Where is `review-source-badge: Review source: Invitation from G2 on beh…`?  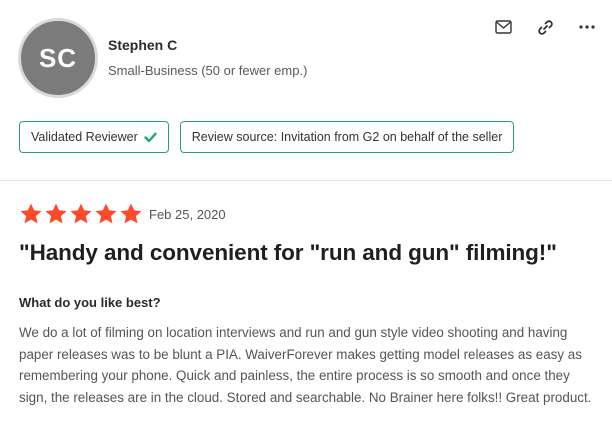
review-source-badge: Review source: Invitation from G2 on beh… is located at coordinates (347, 137).